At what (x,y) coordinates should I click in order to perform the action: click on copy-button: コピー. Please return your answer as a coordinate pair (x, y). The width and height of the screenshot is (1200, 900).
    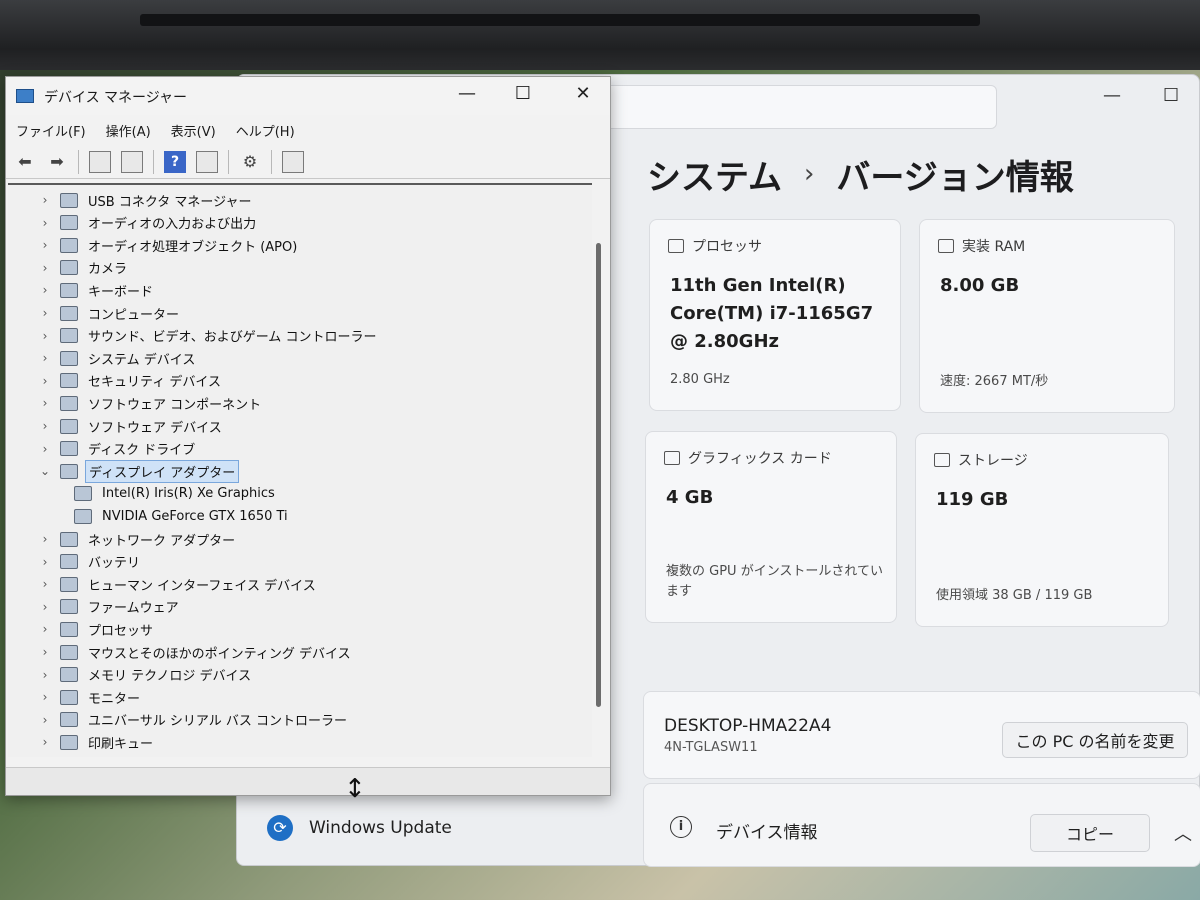
    Looking at the image, I should click on (1090, 833).